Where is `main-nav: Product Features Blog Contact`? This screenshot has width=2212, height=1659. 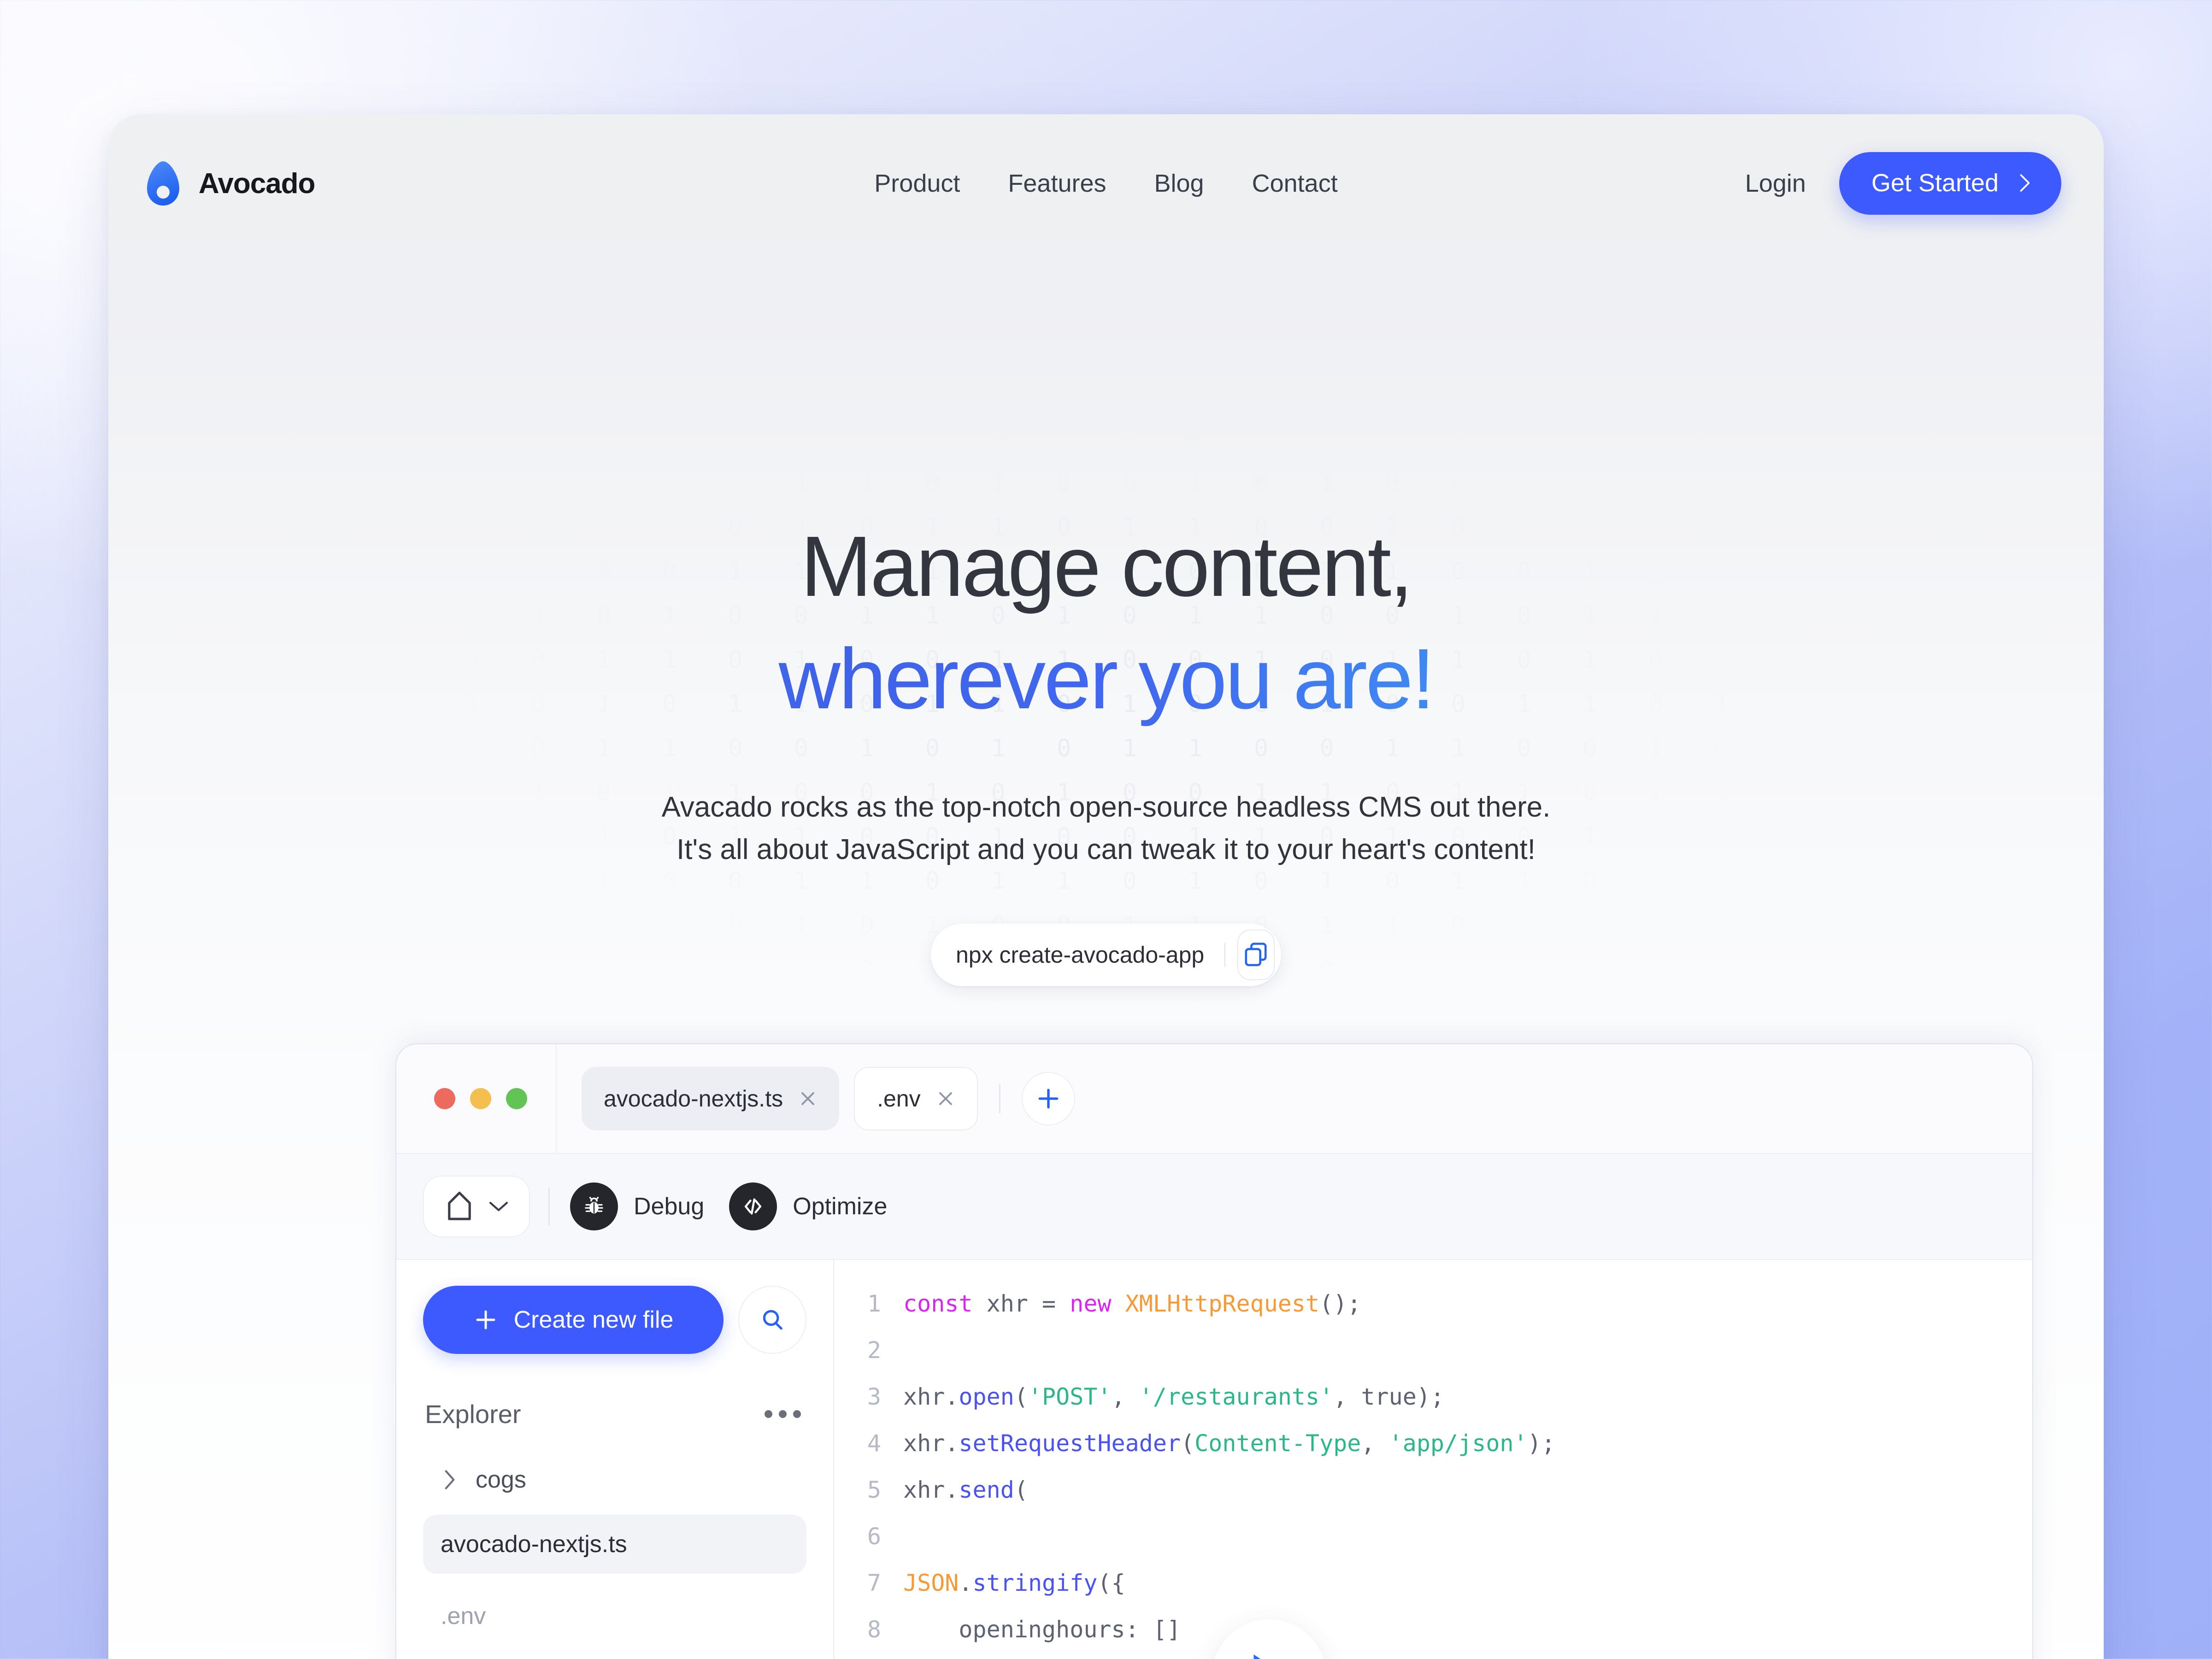
main-nav: Product Features Blog Contact is located at coordinates (1105, 183).